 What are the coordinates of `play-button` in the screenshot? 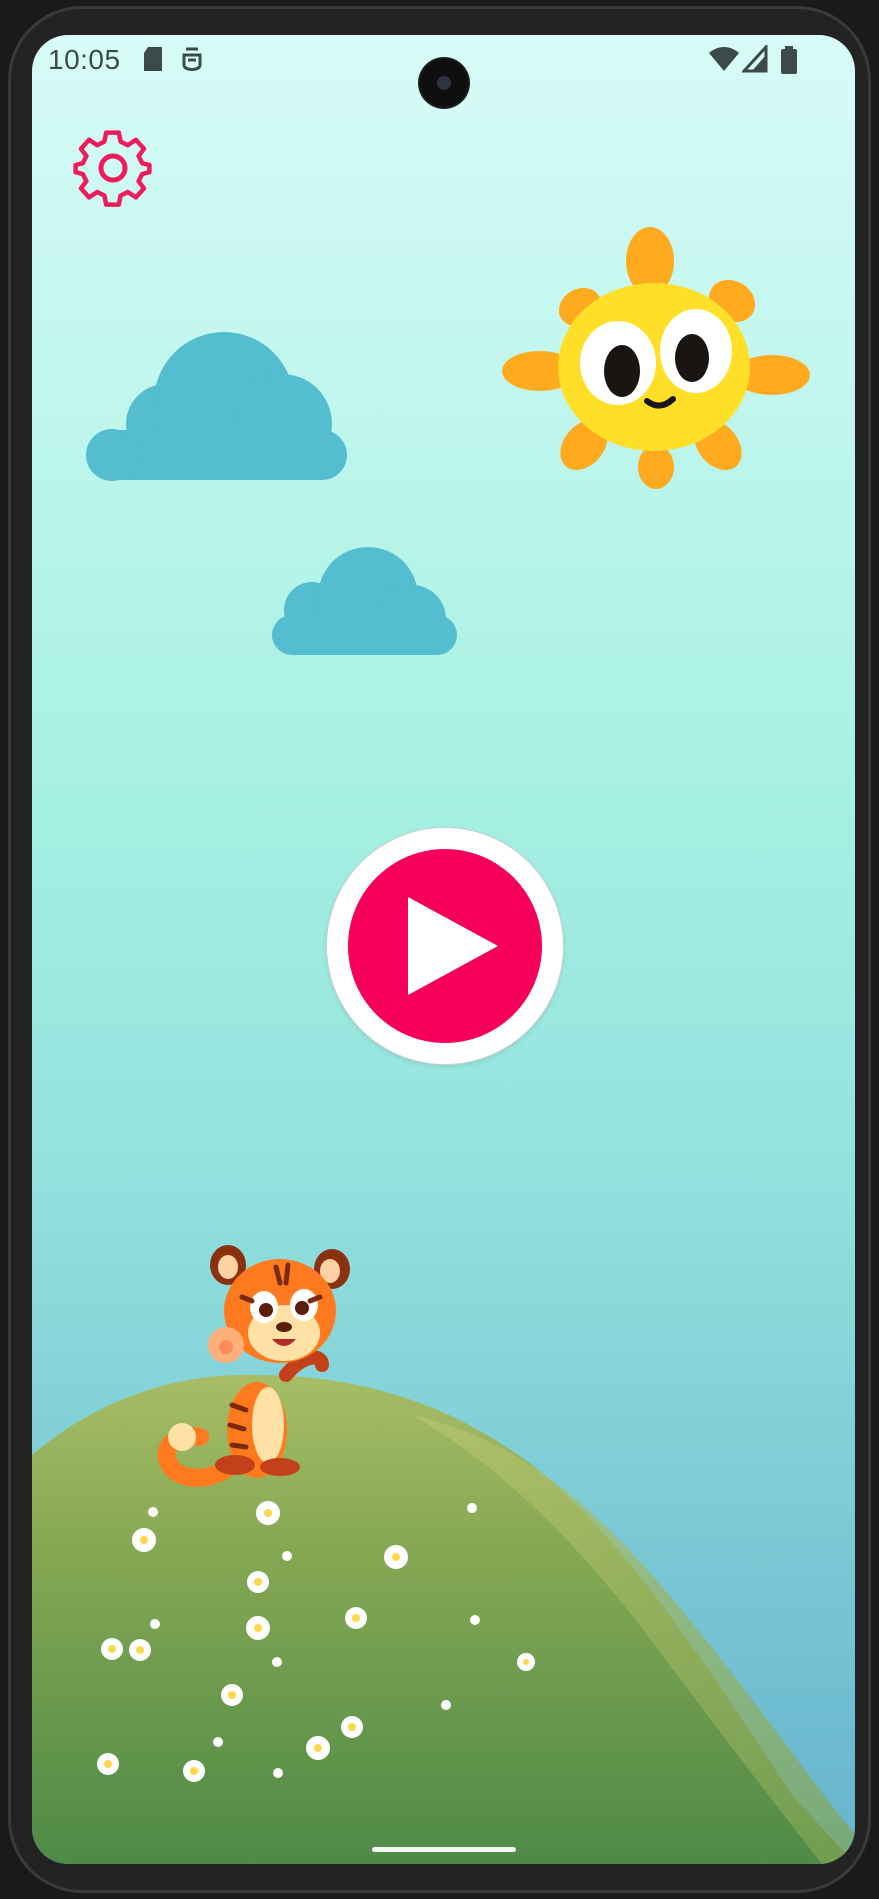 It's located at (445, 946).